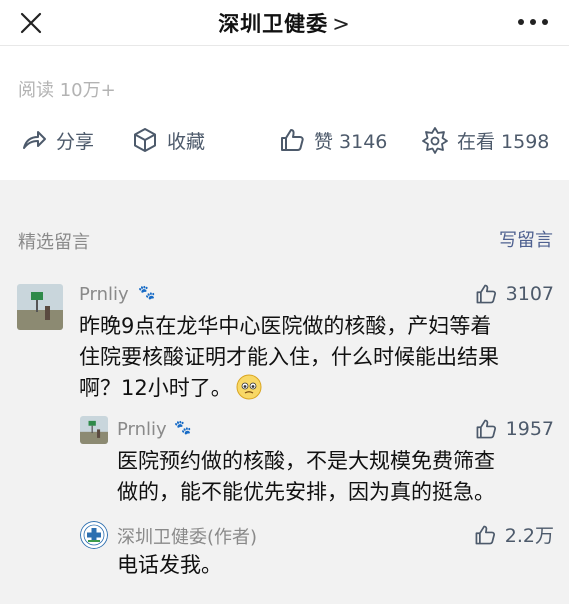 The height and width of the screenshot is (604, 569). Describe the element at coordinates (273, 24) in the screenshot. I see `account-title-text: 深圳卫健委` at that location.